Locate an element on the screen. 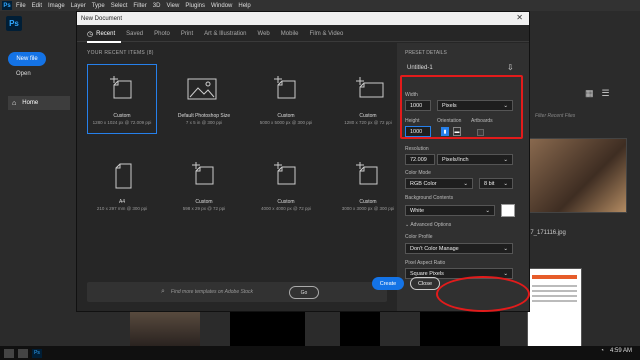  active-tab-indicator is located at coordinates (104, 42).